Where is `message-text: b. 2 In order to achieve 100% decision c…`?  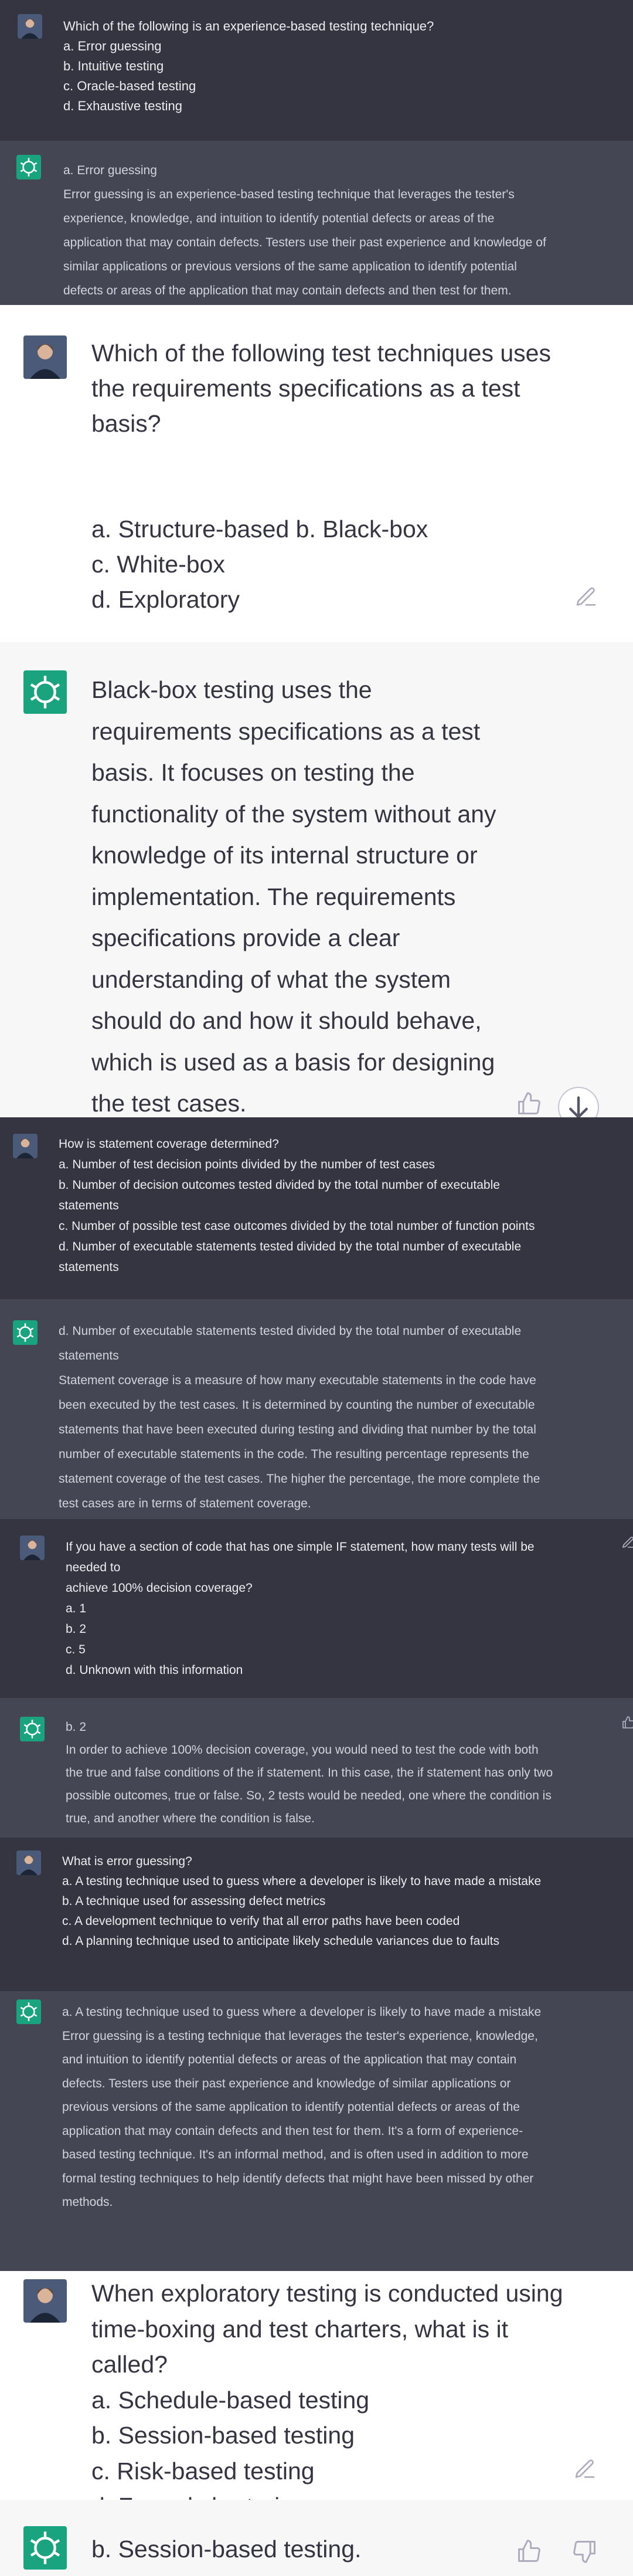
message-text: b. 2 In order to achieve 100% decision c… is located at coordinates (309, 1773).